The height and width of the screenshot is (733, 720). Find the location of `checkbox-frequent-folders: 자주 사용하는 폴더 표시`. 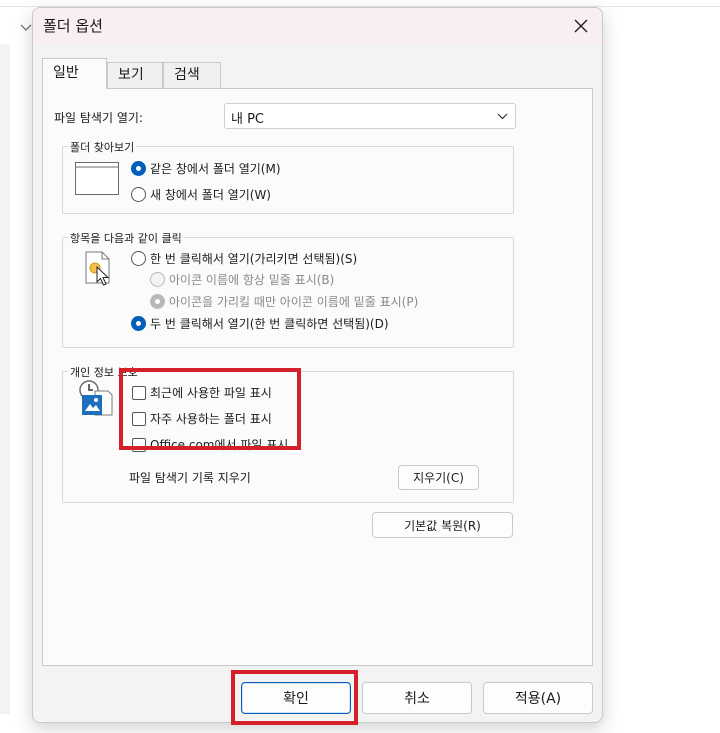

checkbox-frequent-folders: 자주 사용하는 폴더 표시 is located at coordinates (202, 418).